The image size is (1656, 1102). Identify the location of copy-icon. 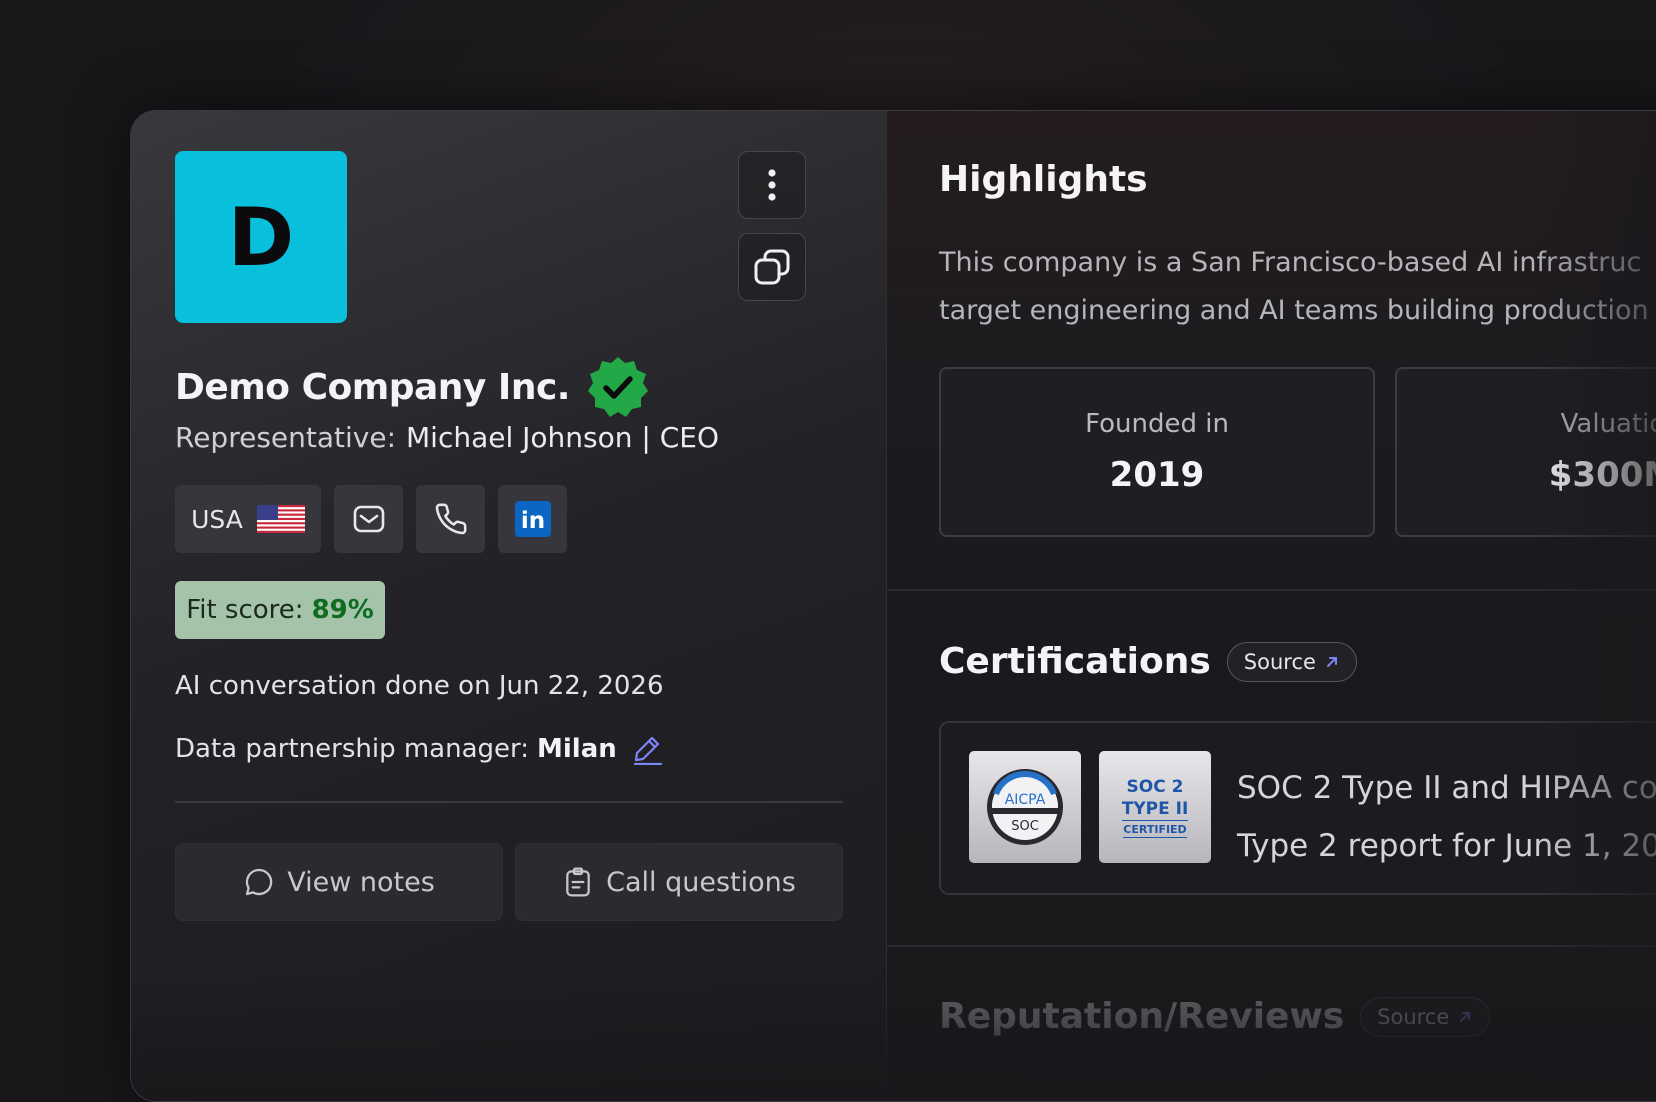
(772, 267).